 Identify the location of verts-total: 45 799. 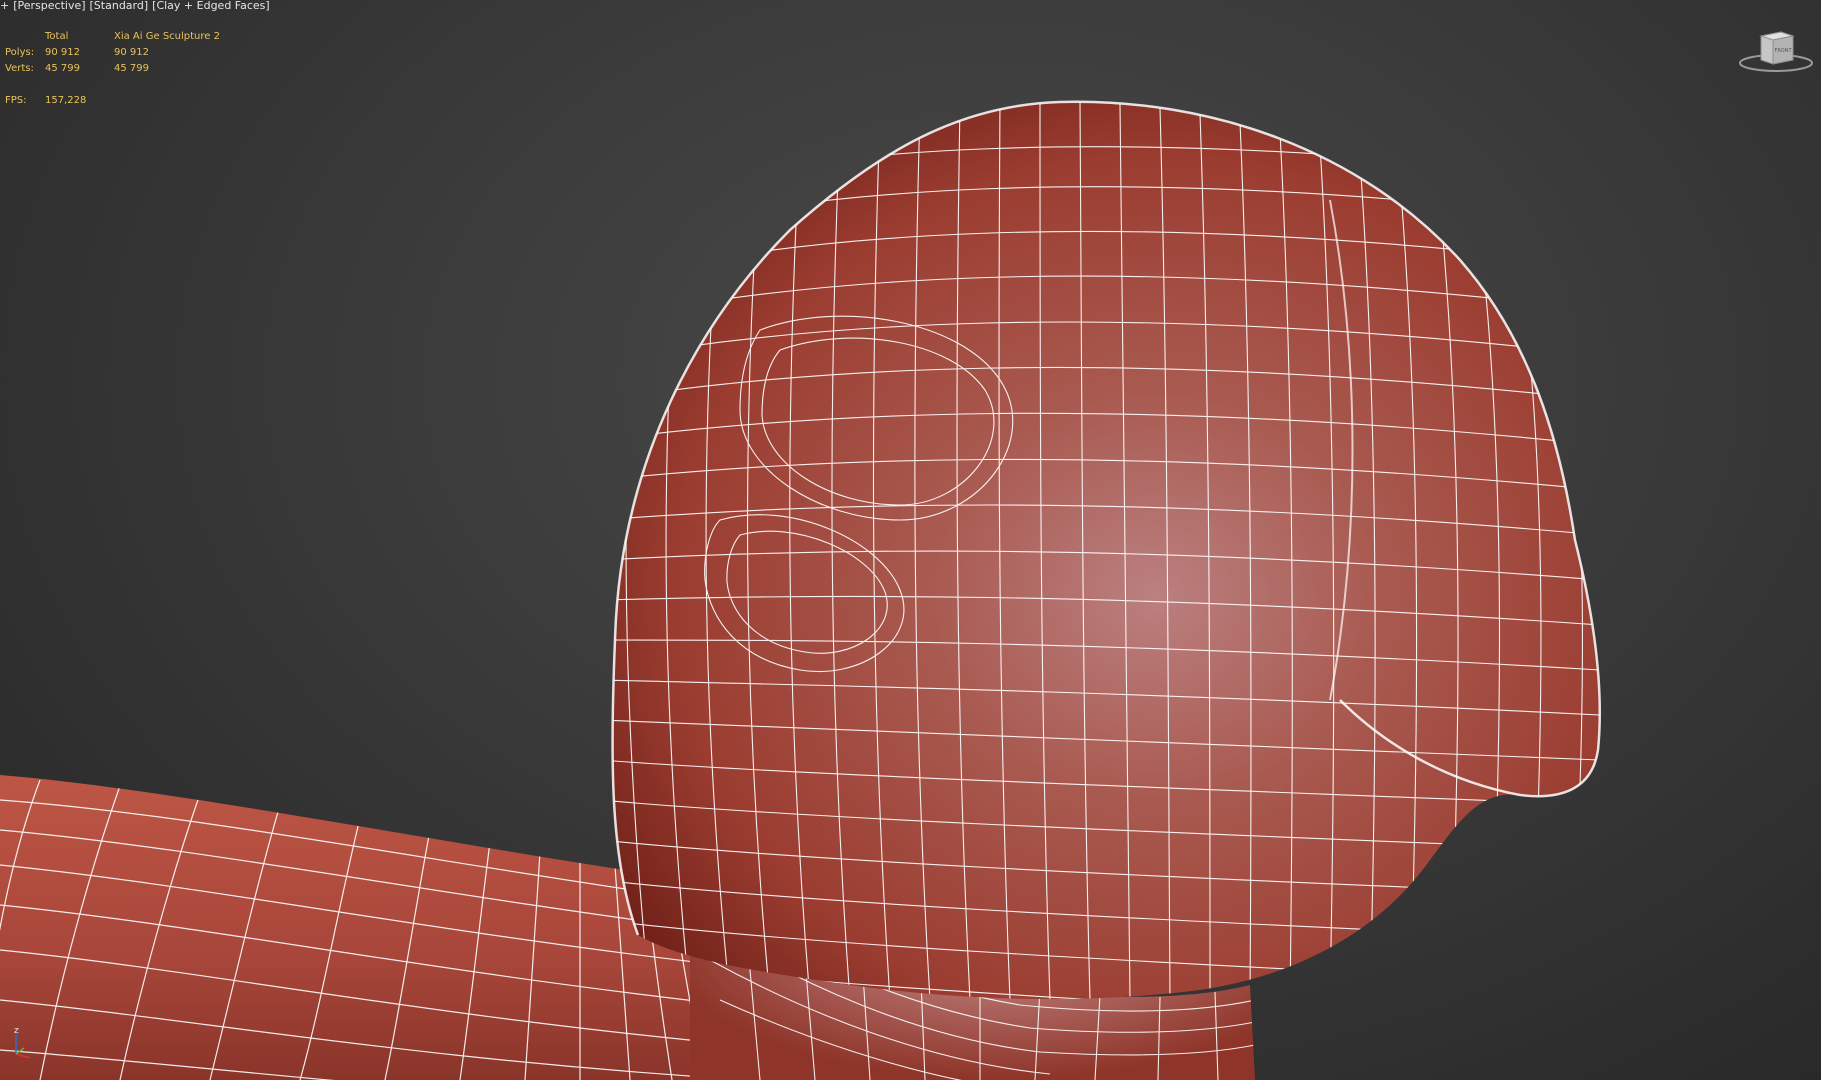
(62, 68).